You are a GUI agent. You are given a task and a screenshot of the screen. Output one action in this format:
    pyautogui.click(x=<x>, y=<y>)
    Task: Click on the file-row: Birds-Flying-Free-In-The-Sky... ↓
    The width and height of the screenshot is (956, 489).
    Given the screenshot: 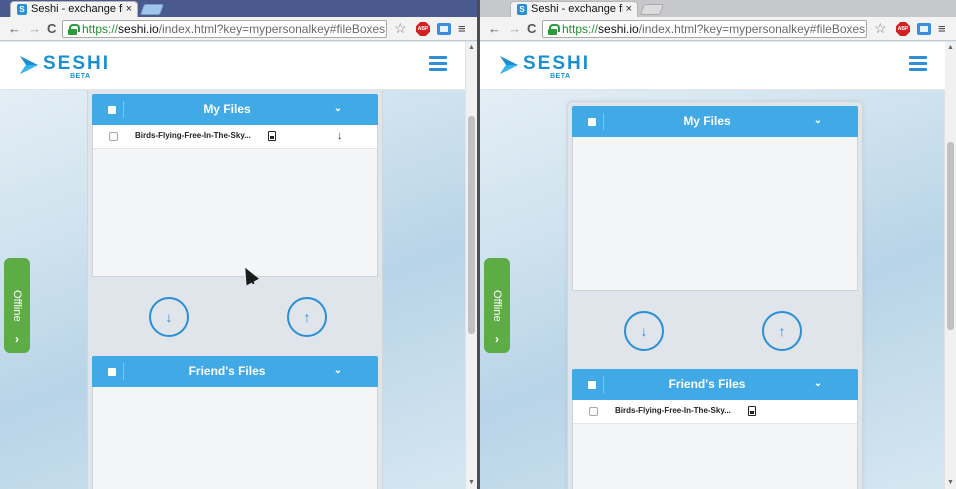 What is the action you would take?
    pyautogui.click(x=235, y=137)
    